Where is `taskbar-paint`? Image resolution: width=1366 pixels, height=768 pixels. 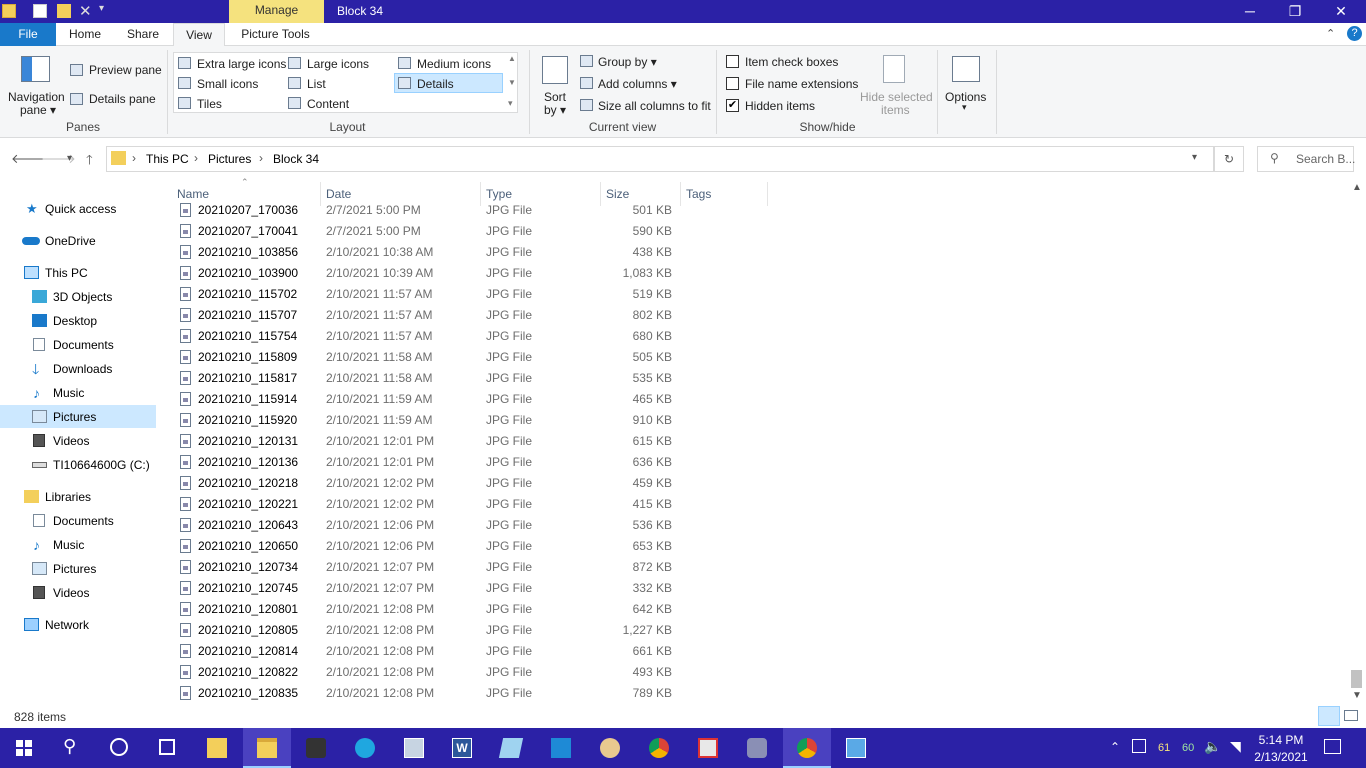
taskbar-paint is located at coordinates (610, 748).